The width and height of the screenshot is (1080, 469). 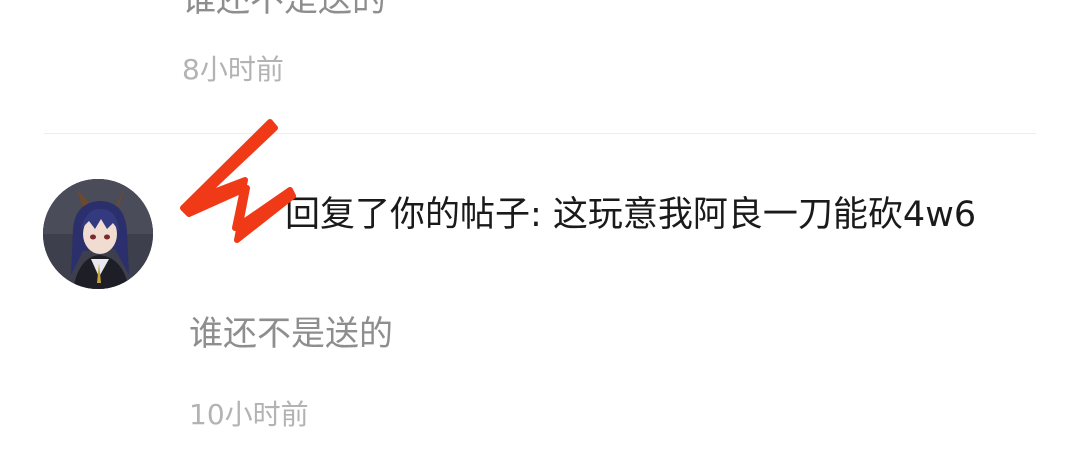 I want to click on post-text: 这玩意我阿良一刀能砍4w6, so click(x=764, y=215).